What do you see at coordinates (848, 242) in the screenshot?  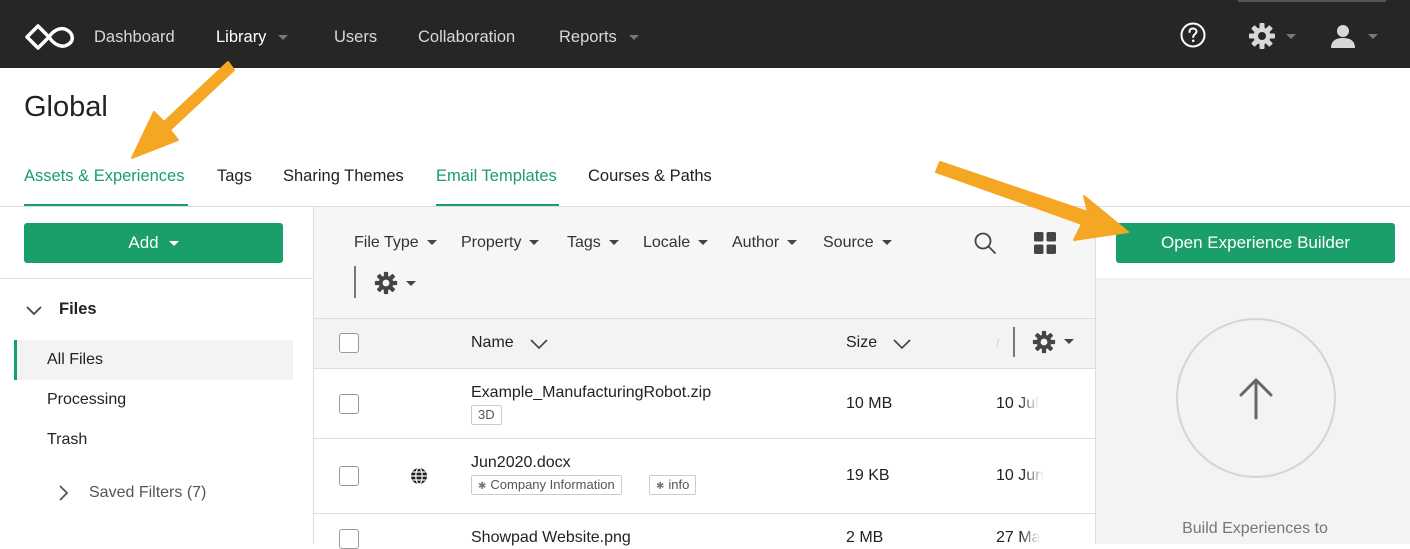 I see `filter-label: Source` at bounding box center [848, 242].